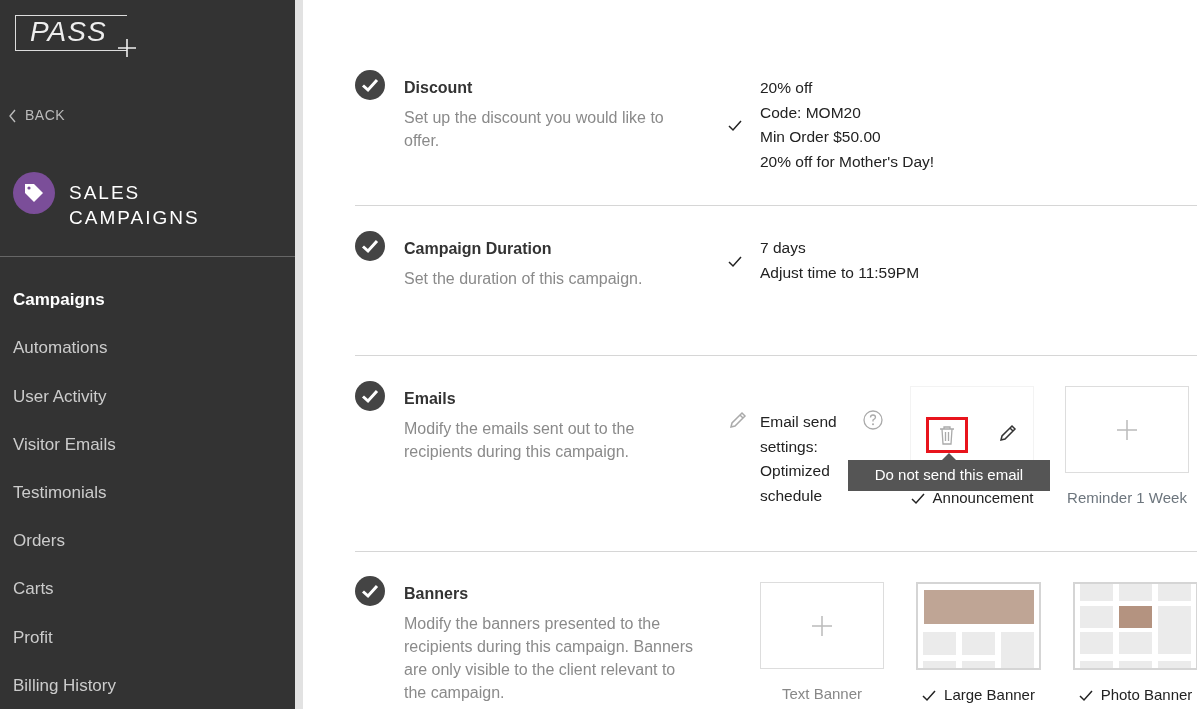 The width and height of the screenshot is (1197, 709). What do you see at coordinates (811, 112) in the screenshot?
I see `summary-line: Code: MOM20` at bounding box center [811, 112].